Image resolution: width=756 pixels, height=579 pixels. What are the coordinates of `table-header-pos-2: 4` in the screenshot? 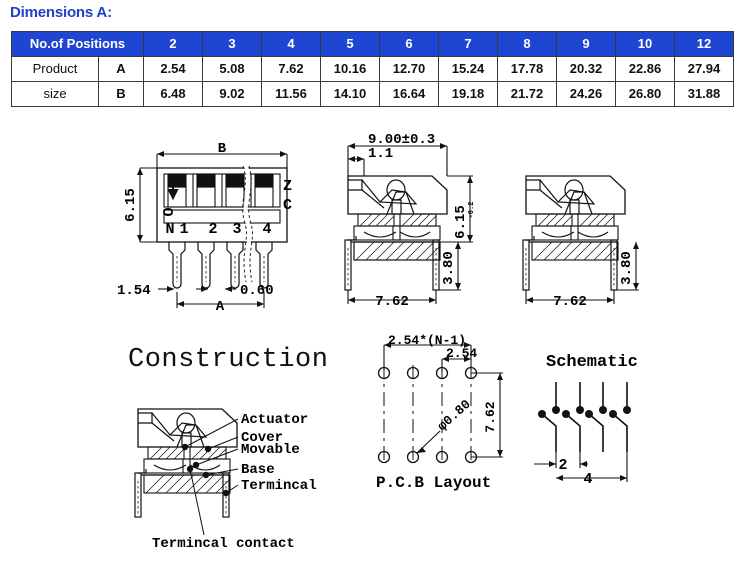 It's located at (291, 44).